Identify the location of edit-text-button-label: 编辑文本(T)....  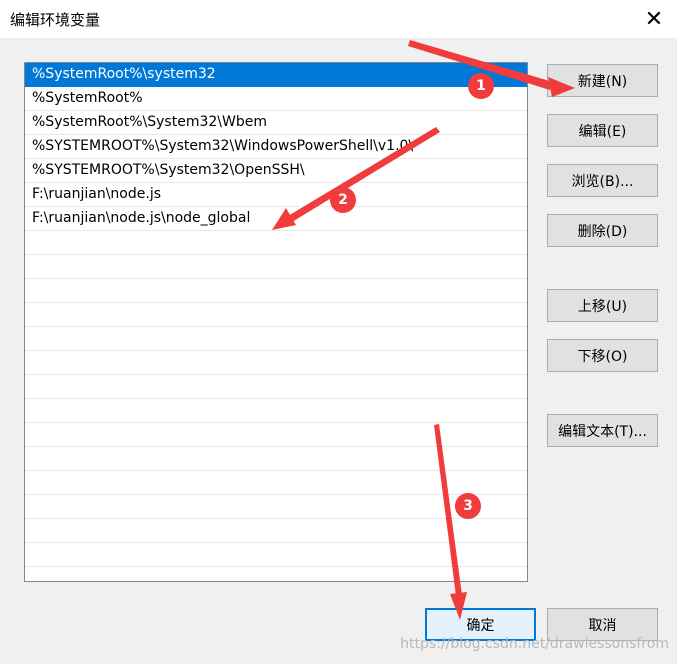
(602, 431).